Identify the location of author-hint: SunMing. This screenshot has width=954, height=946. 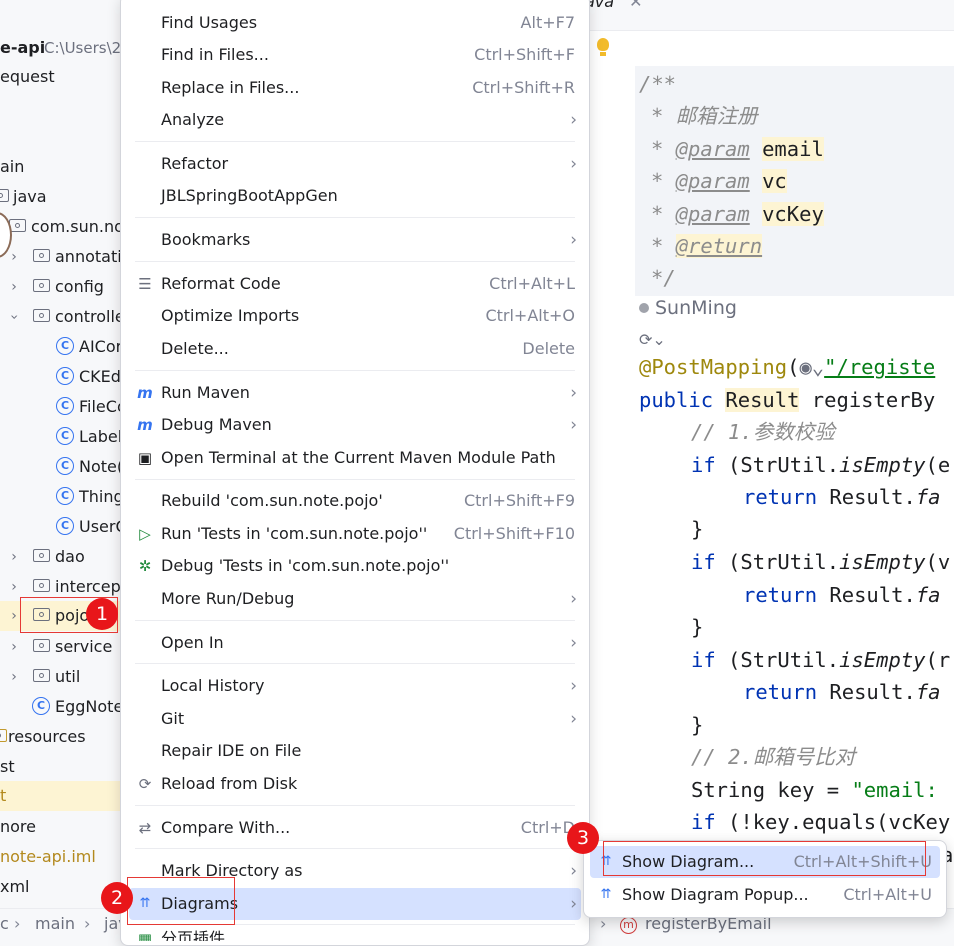
(688, 308).